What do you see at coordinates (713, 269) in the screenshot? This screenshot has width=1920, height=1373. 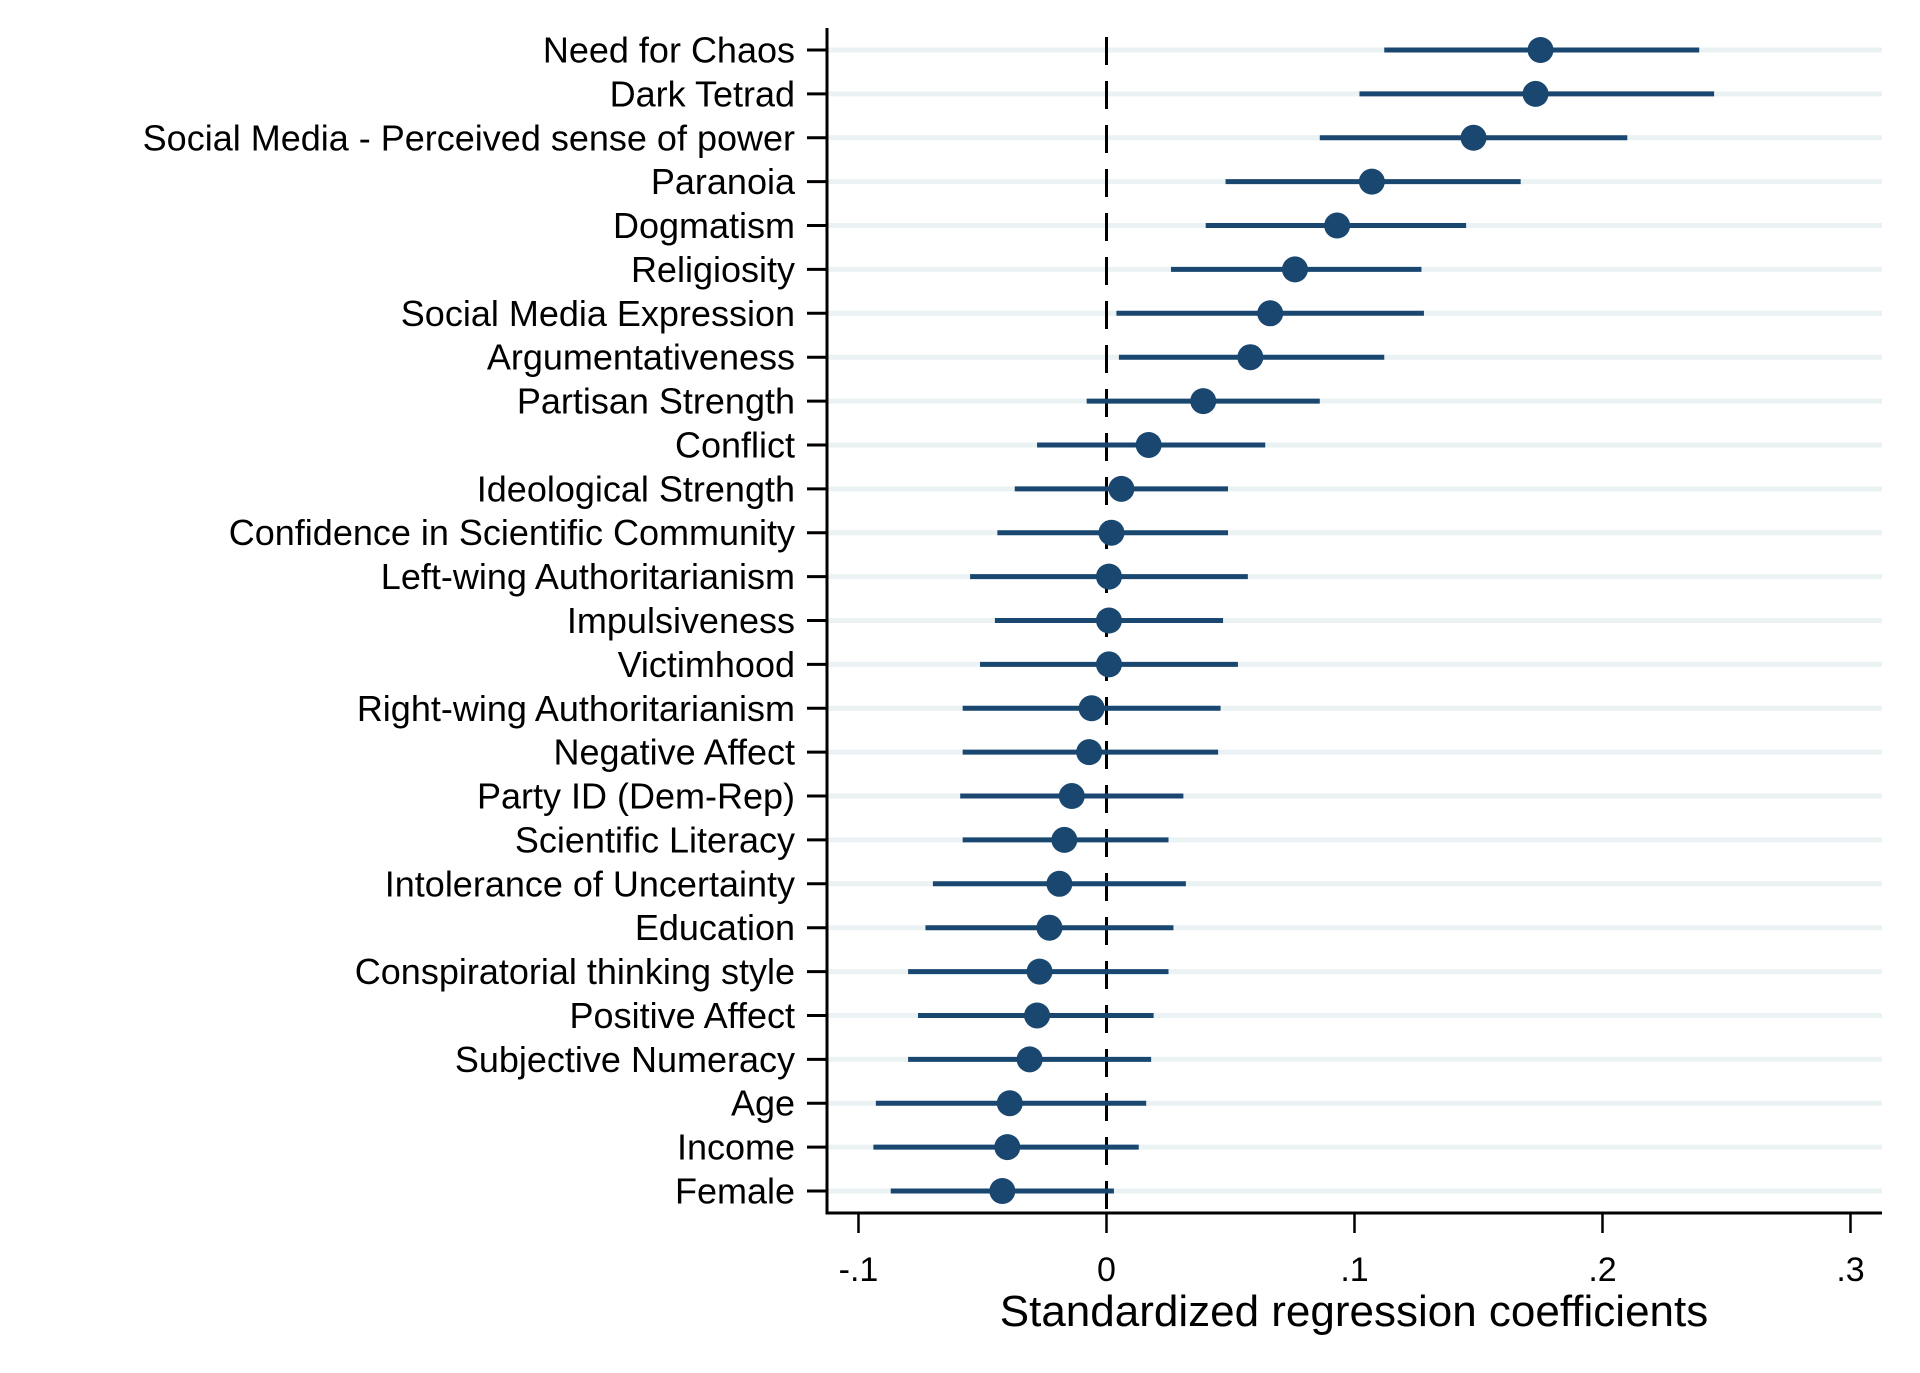 I see `y-tick-label: Religiosity` at bounding box center [713, 269].